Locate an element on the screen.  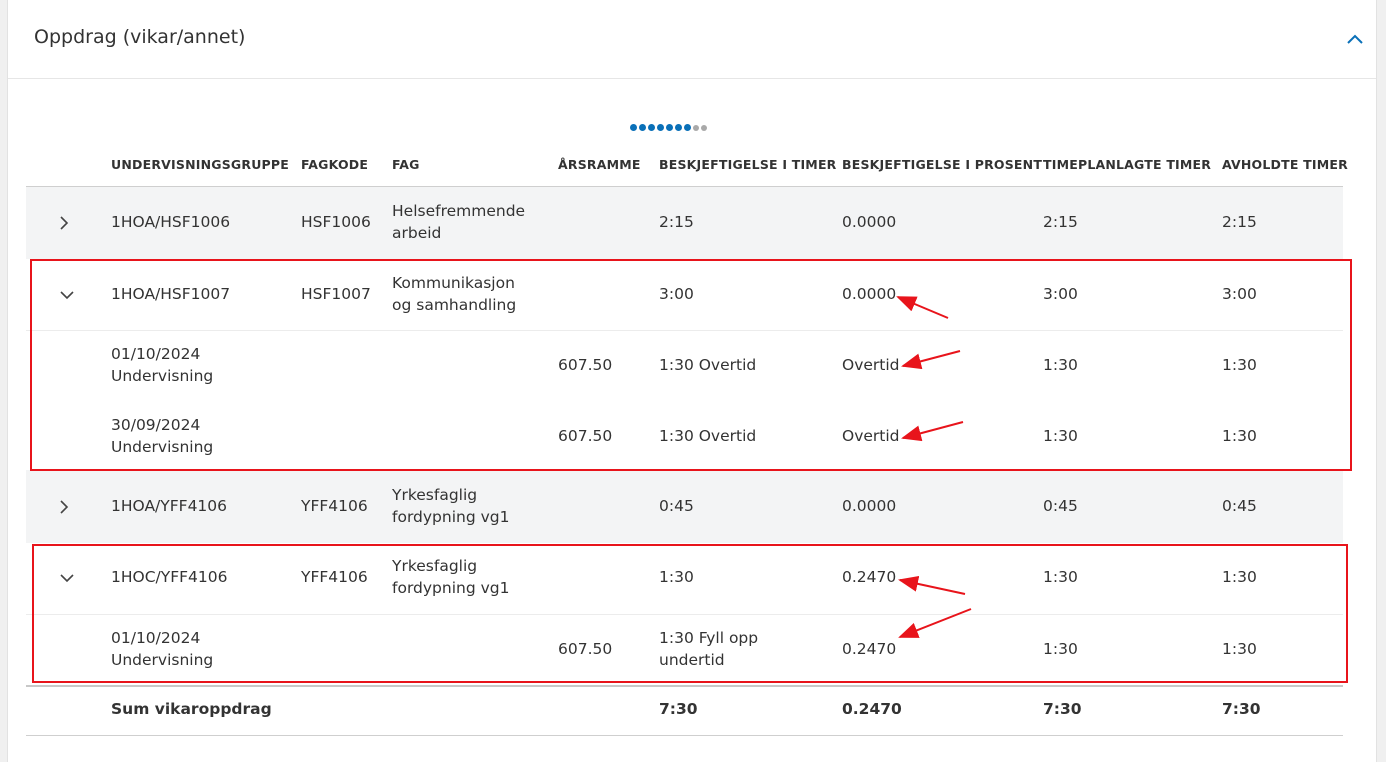
held-cell: 2:15 is located at coordinates (1239, 222).